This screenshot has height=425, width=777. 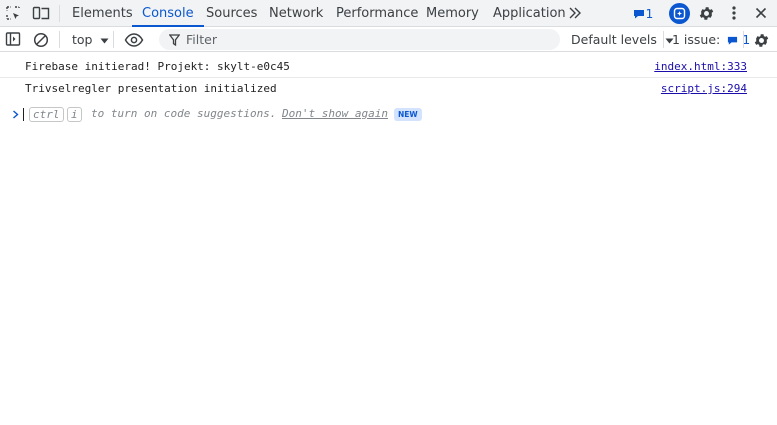 I want to click on code-suggestions-hint: to turn on code suggestions., so click(x=184, y=113).